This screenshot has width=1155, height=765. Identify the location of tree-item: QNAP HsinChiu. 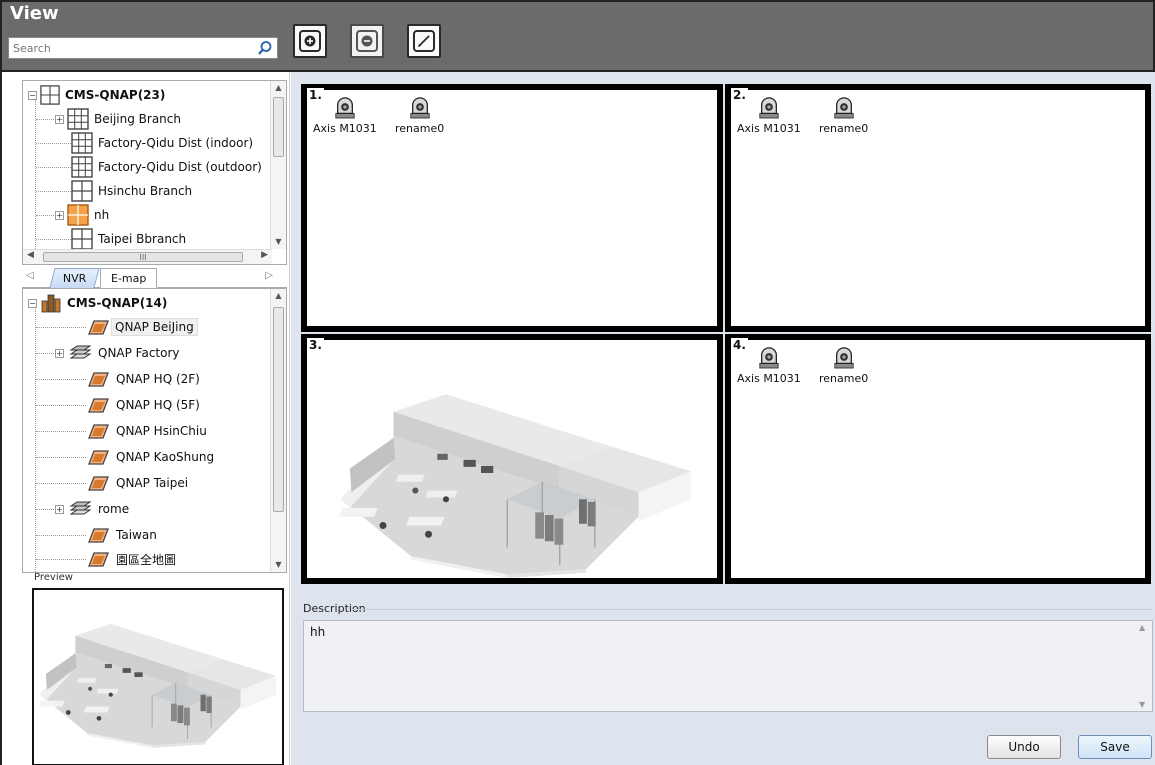
(146, 431).